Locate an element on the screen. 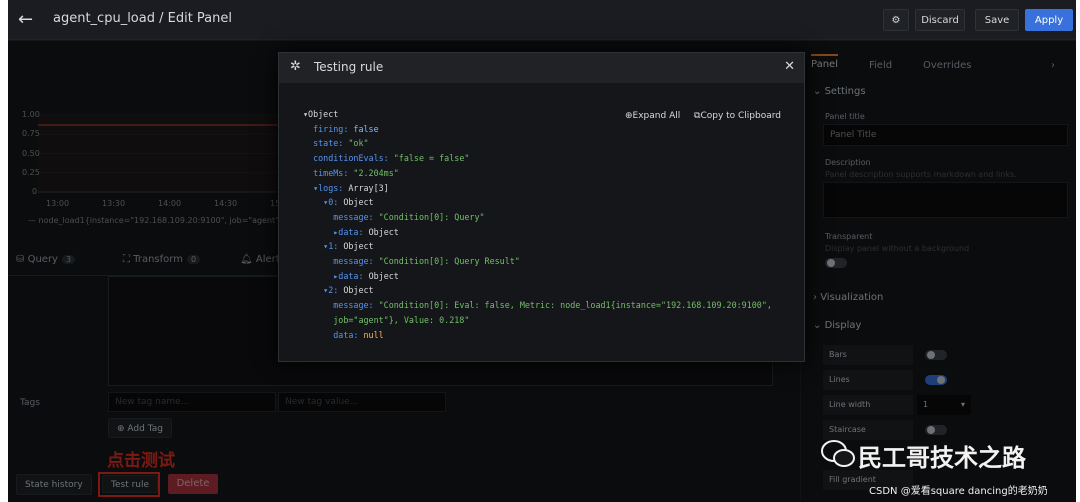 Image resolution: width=1080 pixels, height=502 pixels. tree-line: message: "Condition[0]: Query" is located at coordinates (394, 216).